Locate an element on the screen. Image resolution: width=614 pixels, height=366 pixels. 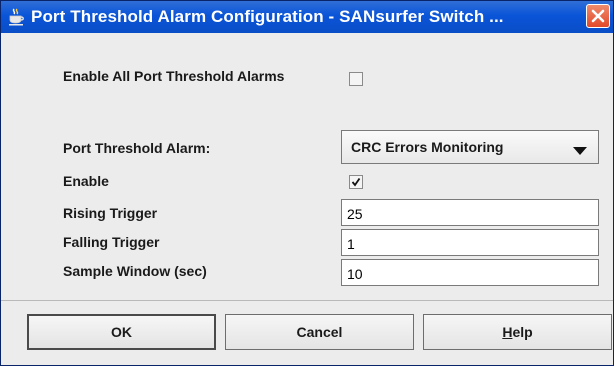
help-label-rest: elp is located at coordinates (522, 332).